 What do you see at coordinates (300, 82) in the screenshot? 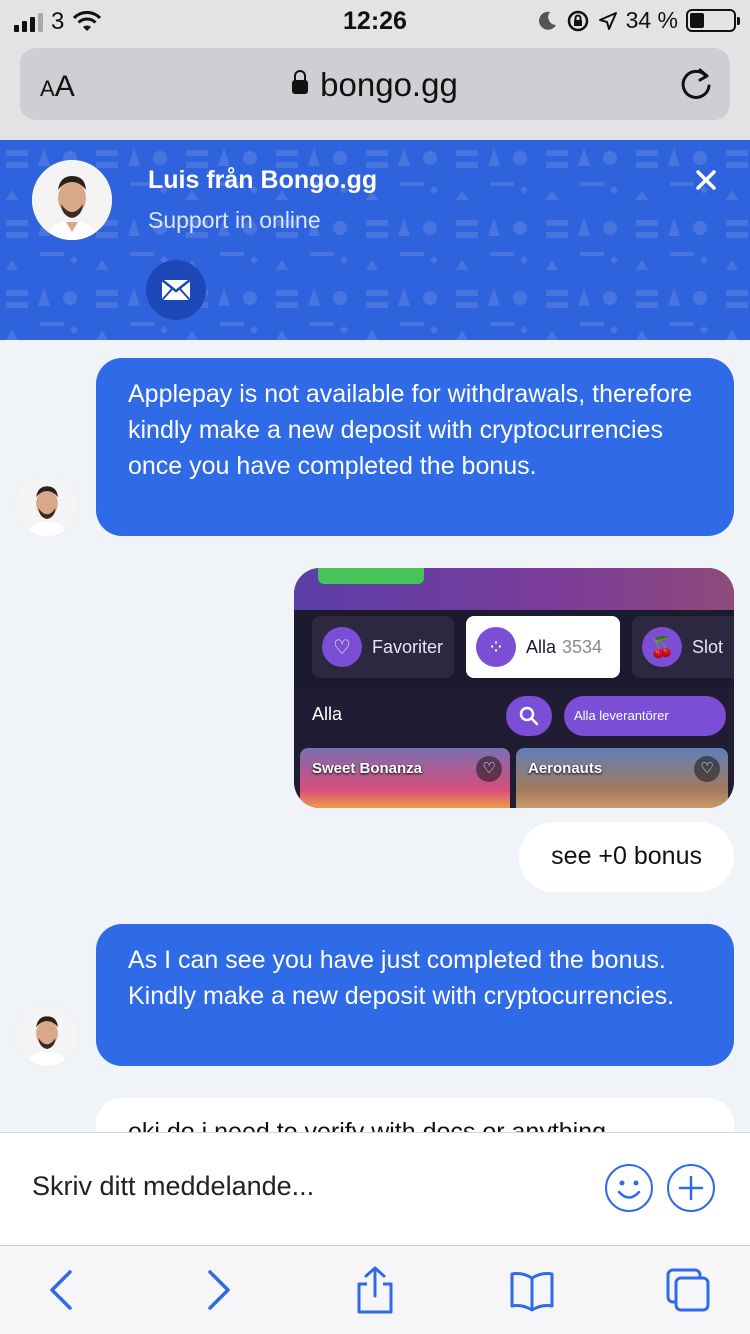
I see `lock-icon` at bounding box center [300, 82].